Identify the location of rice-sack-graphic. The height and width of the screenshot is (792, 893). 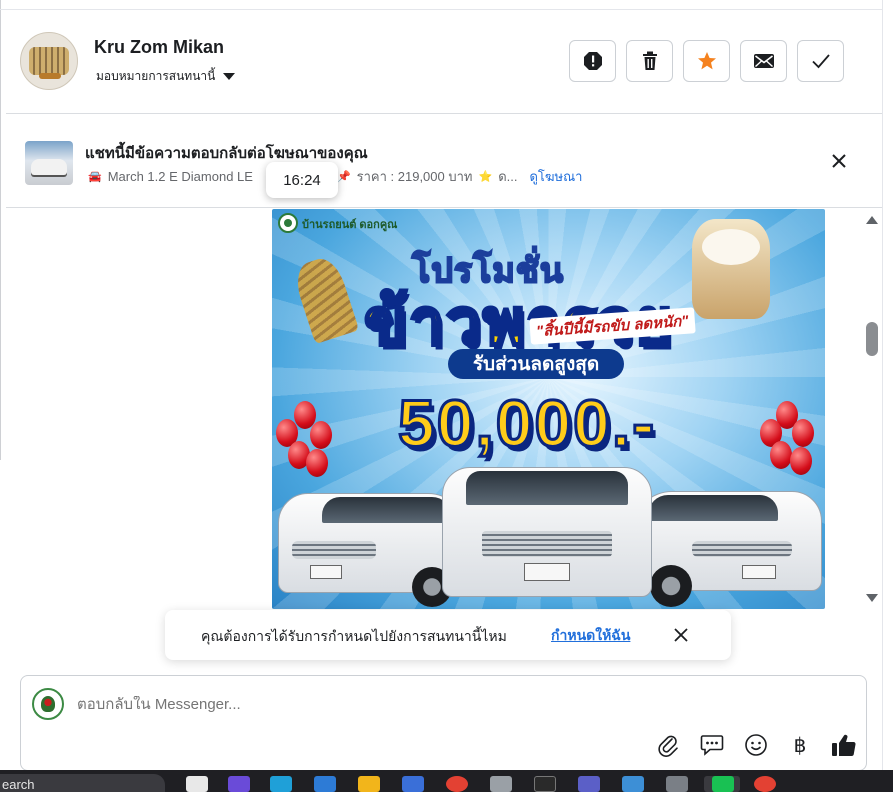
(731, 269).